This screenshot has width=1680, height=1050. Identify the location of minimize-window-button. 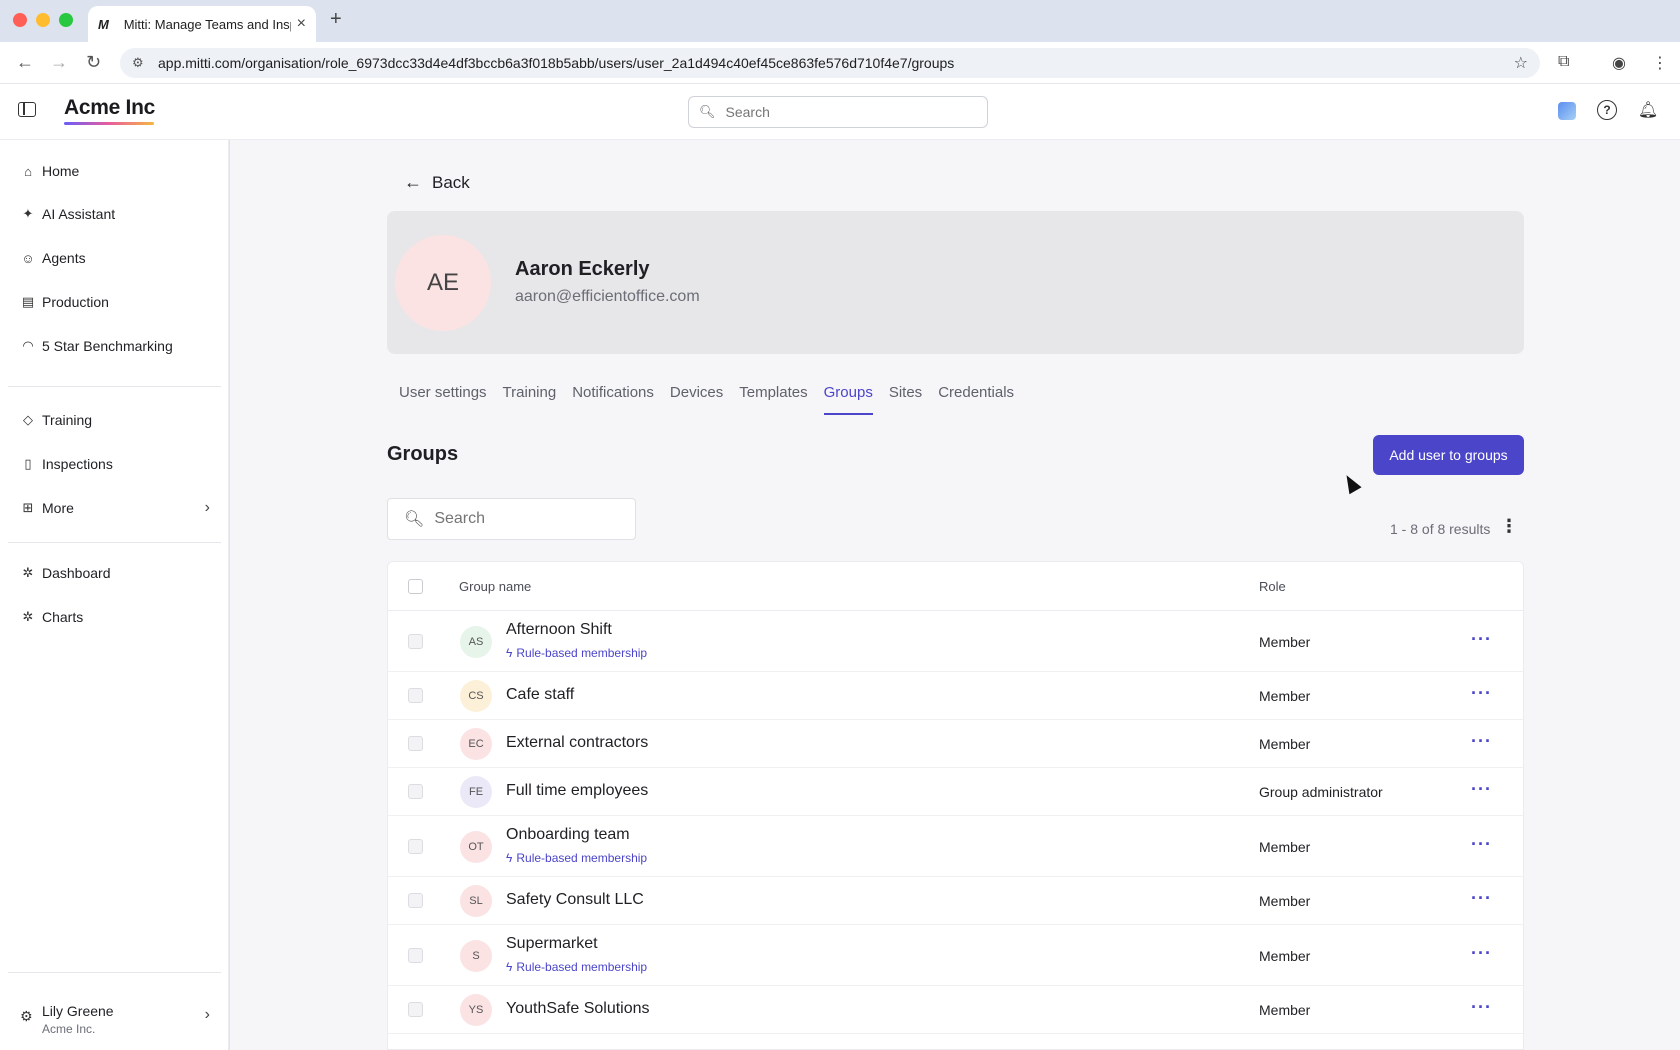
(43, 20).